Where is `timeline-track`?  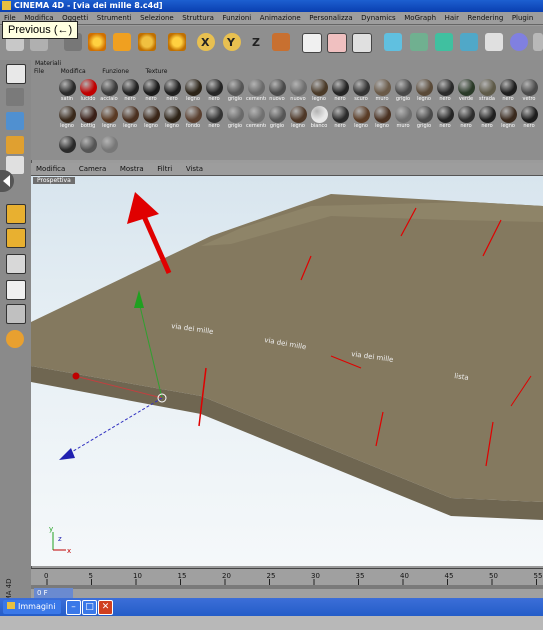 timeline-track is located at coordinates (287, 587).